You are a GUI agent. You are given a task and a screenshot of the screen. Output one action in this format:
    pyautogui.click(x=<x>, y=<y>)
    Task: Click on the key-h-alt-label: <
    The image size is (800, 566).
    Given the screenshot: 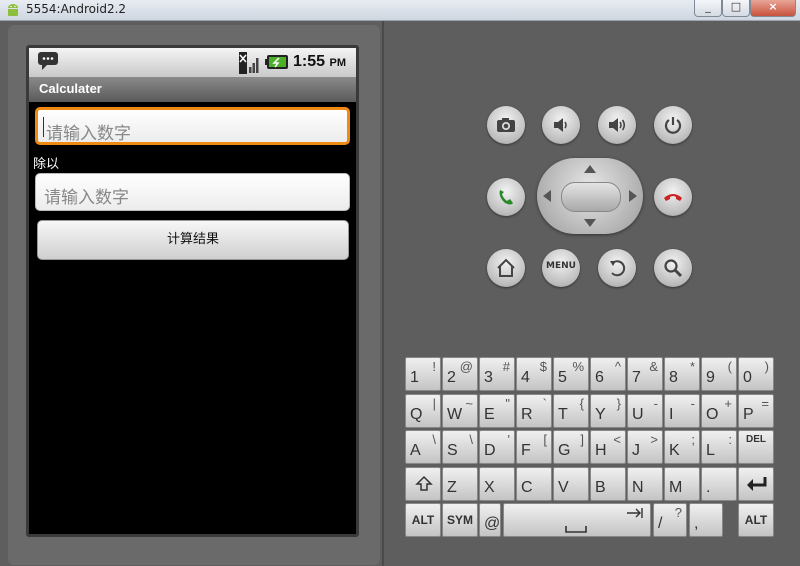 What is the action you would take?
    pyautogui.click(x=617, y=439)
    